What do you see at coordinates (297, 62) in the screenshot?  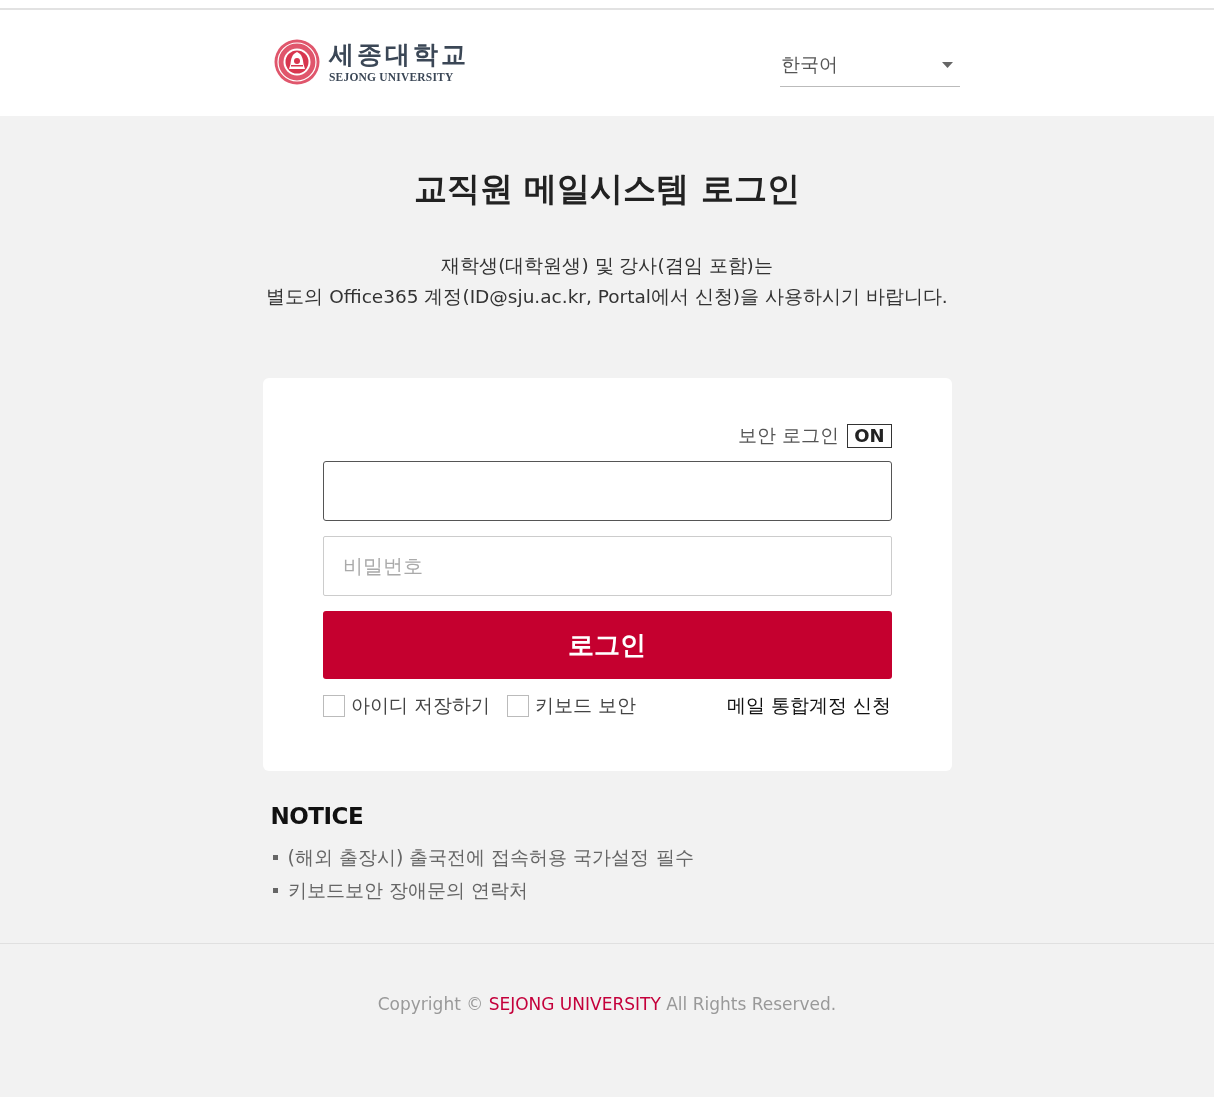 I see `university-seal-icon` at bounding box center [297, 62].